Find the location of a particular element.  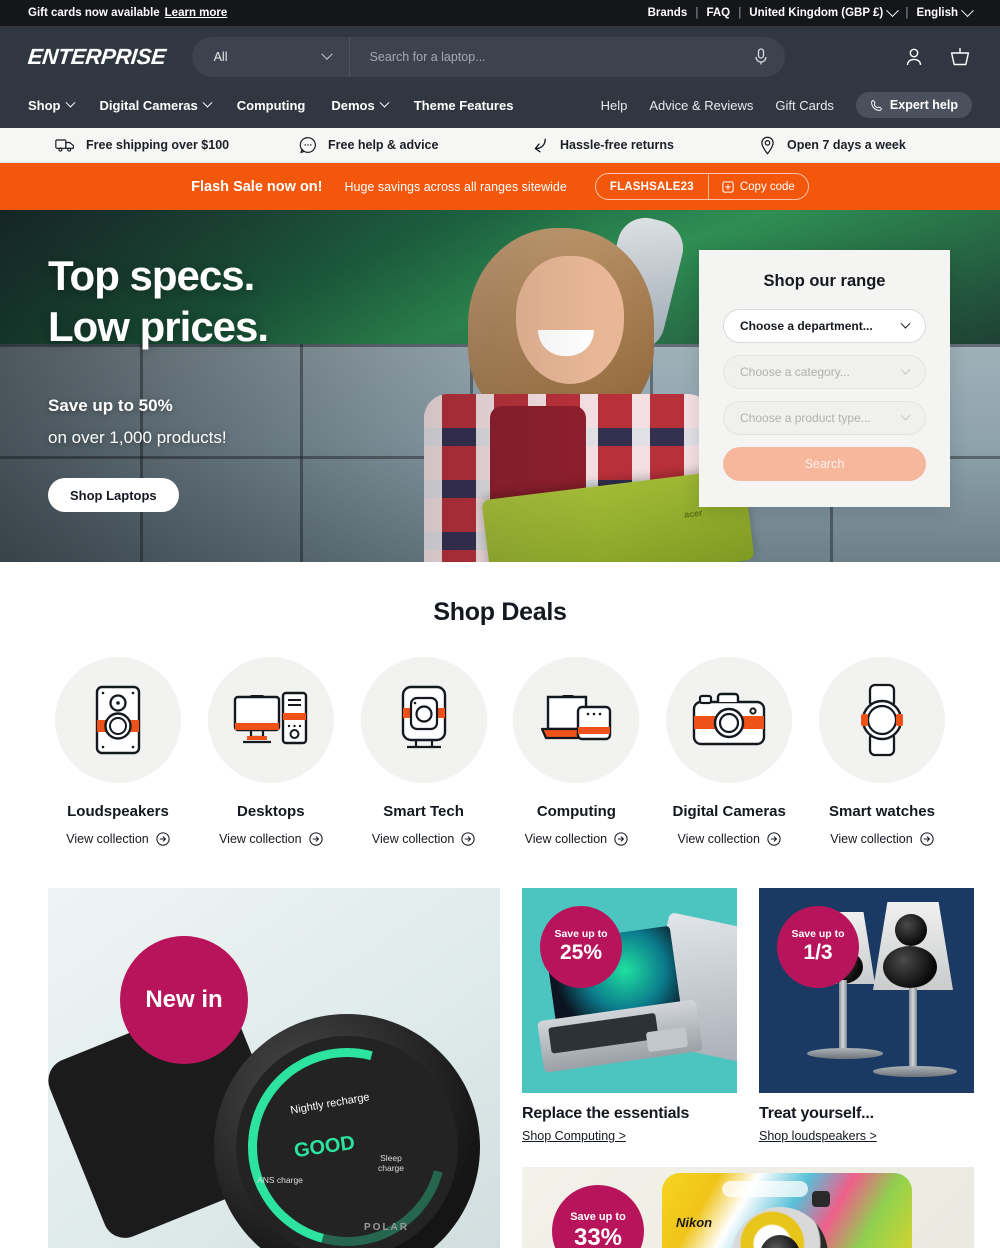

nav-item-digital-cameras: Digital Cameras is located at coordinates (156, 105).